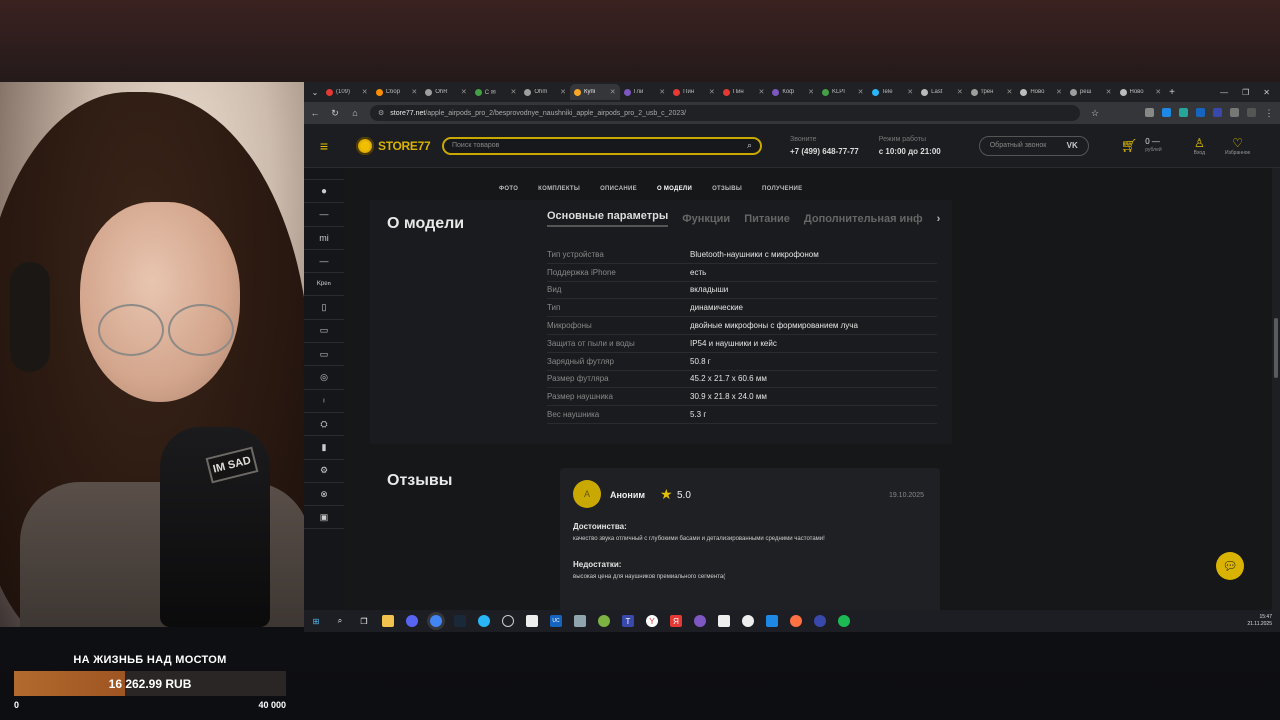  What do you see at coordinates (316, 621) in the screenshot?
I see `start-icon: ⊞` at bounding box center [316, 621].